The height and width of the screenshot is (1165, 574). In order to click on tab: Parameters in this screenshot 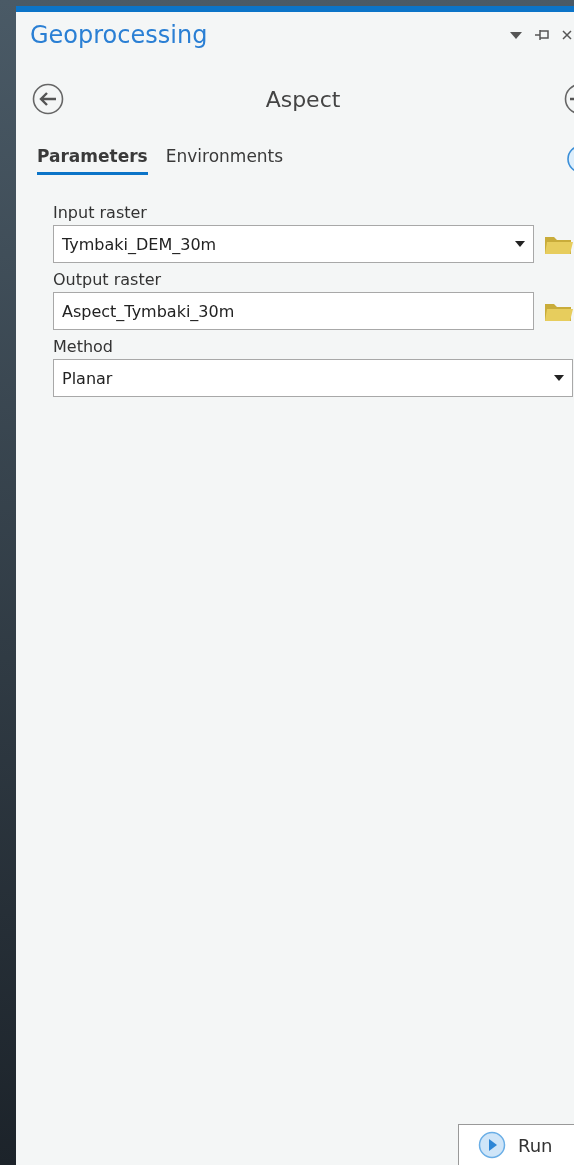, I will do `click(92, 158)`.